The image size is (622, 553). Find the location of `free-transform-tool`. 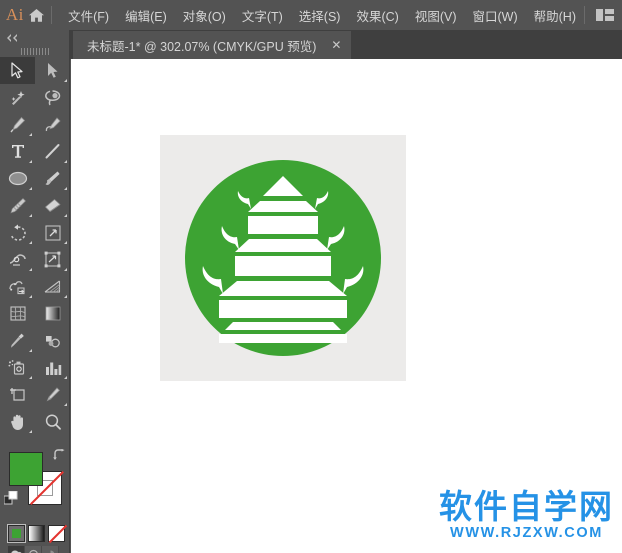

free-transform-tool is located at coordinates (52, 259).